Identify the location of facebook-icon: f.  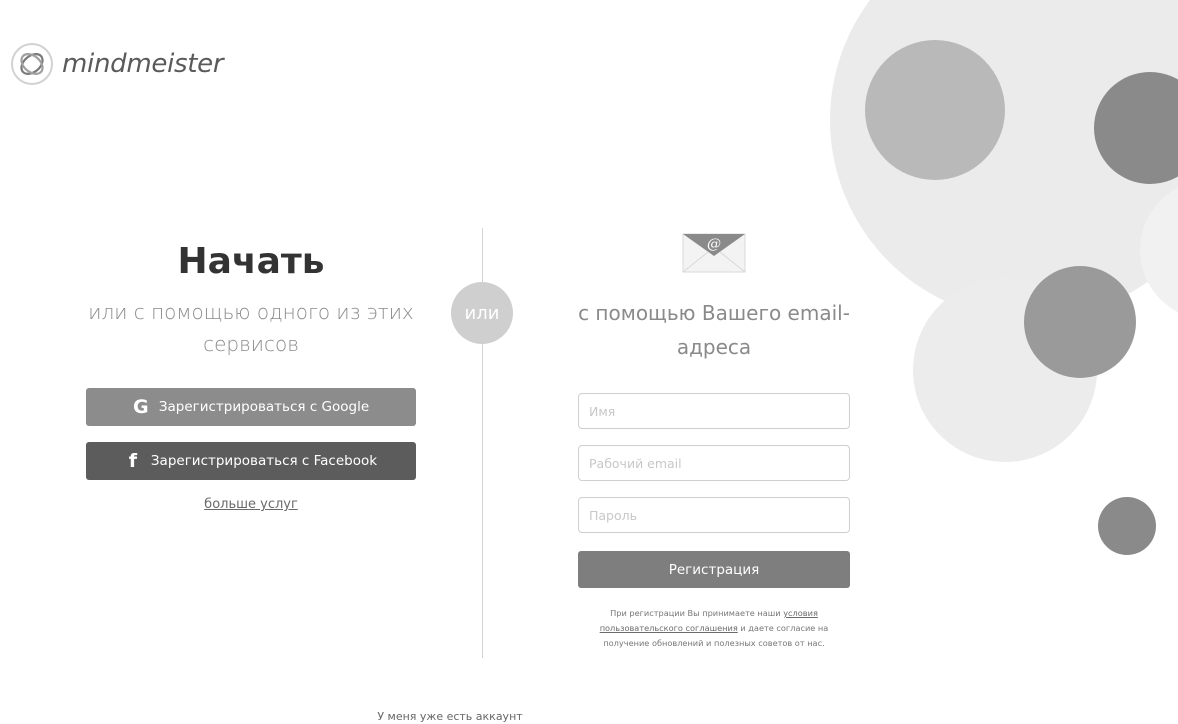
(133, 461).